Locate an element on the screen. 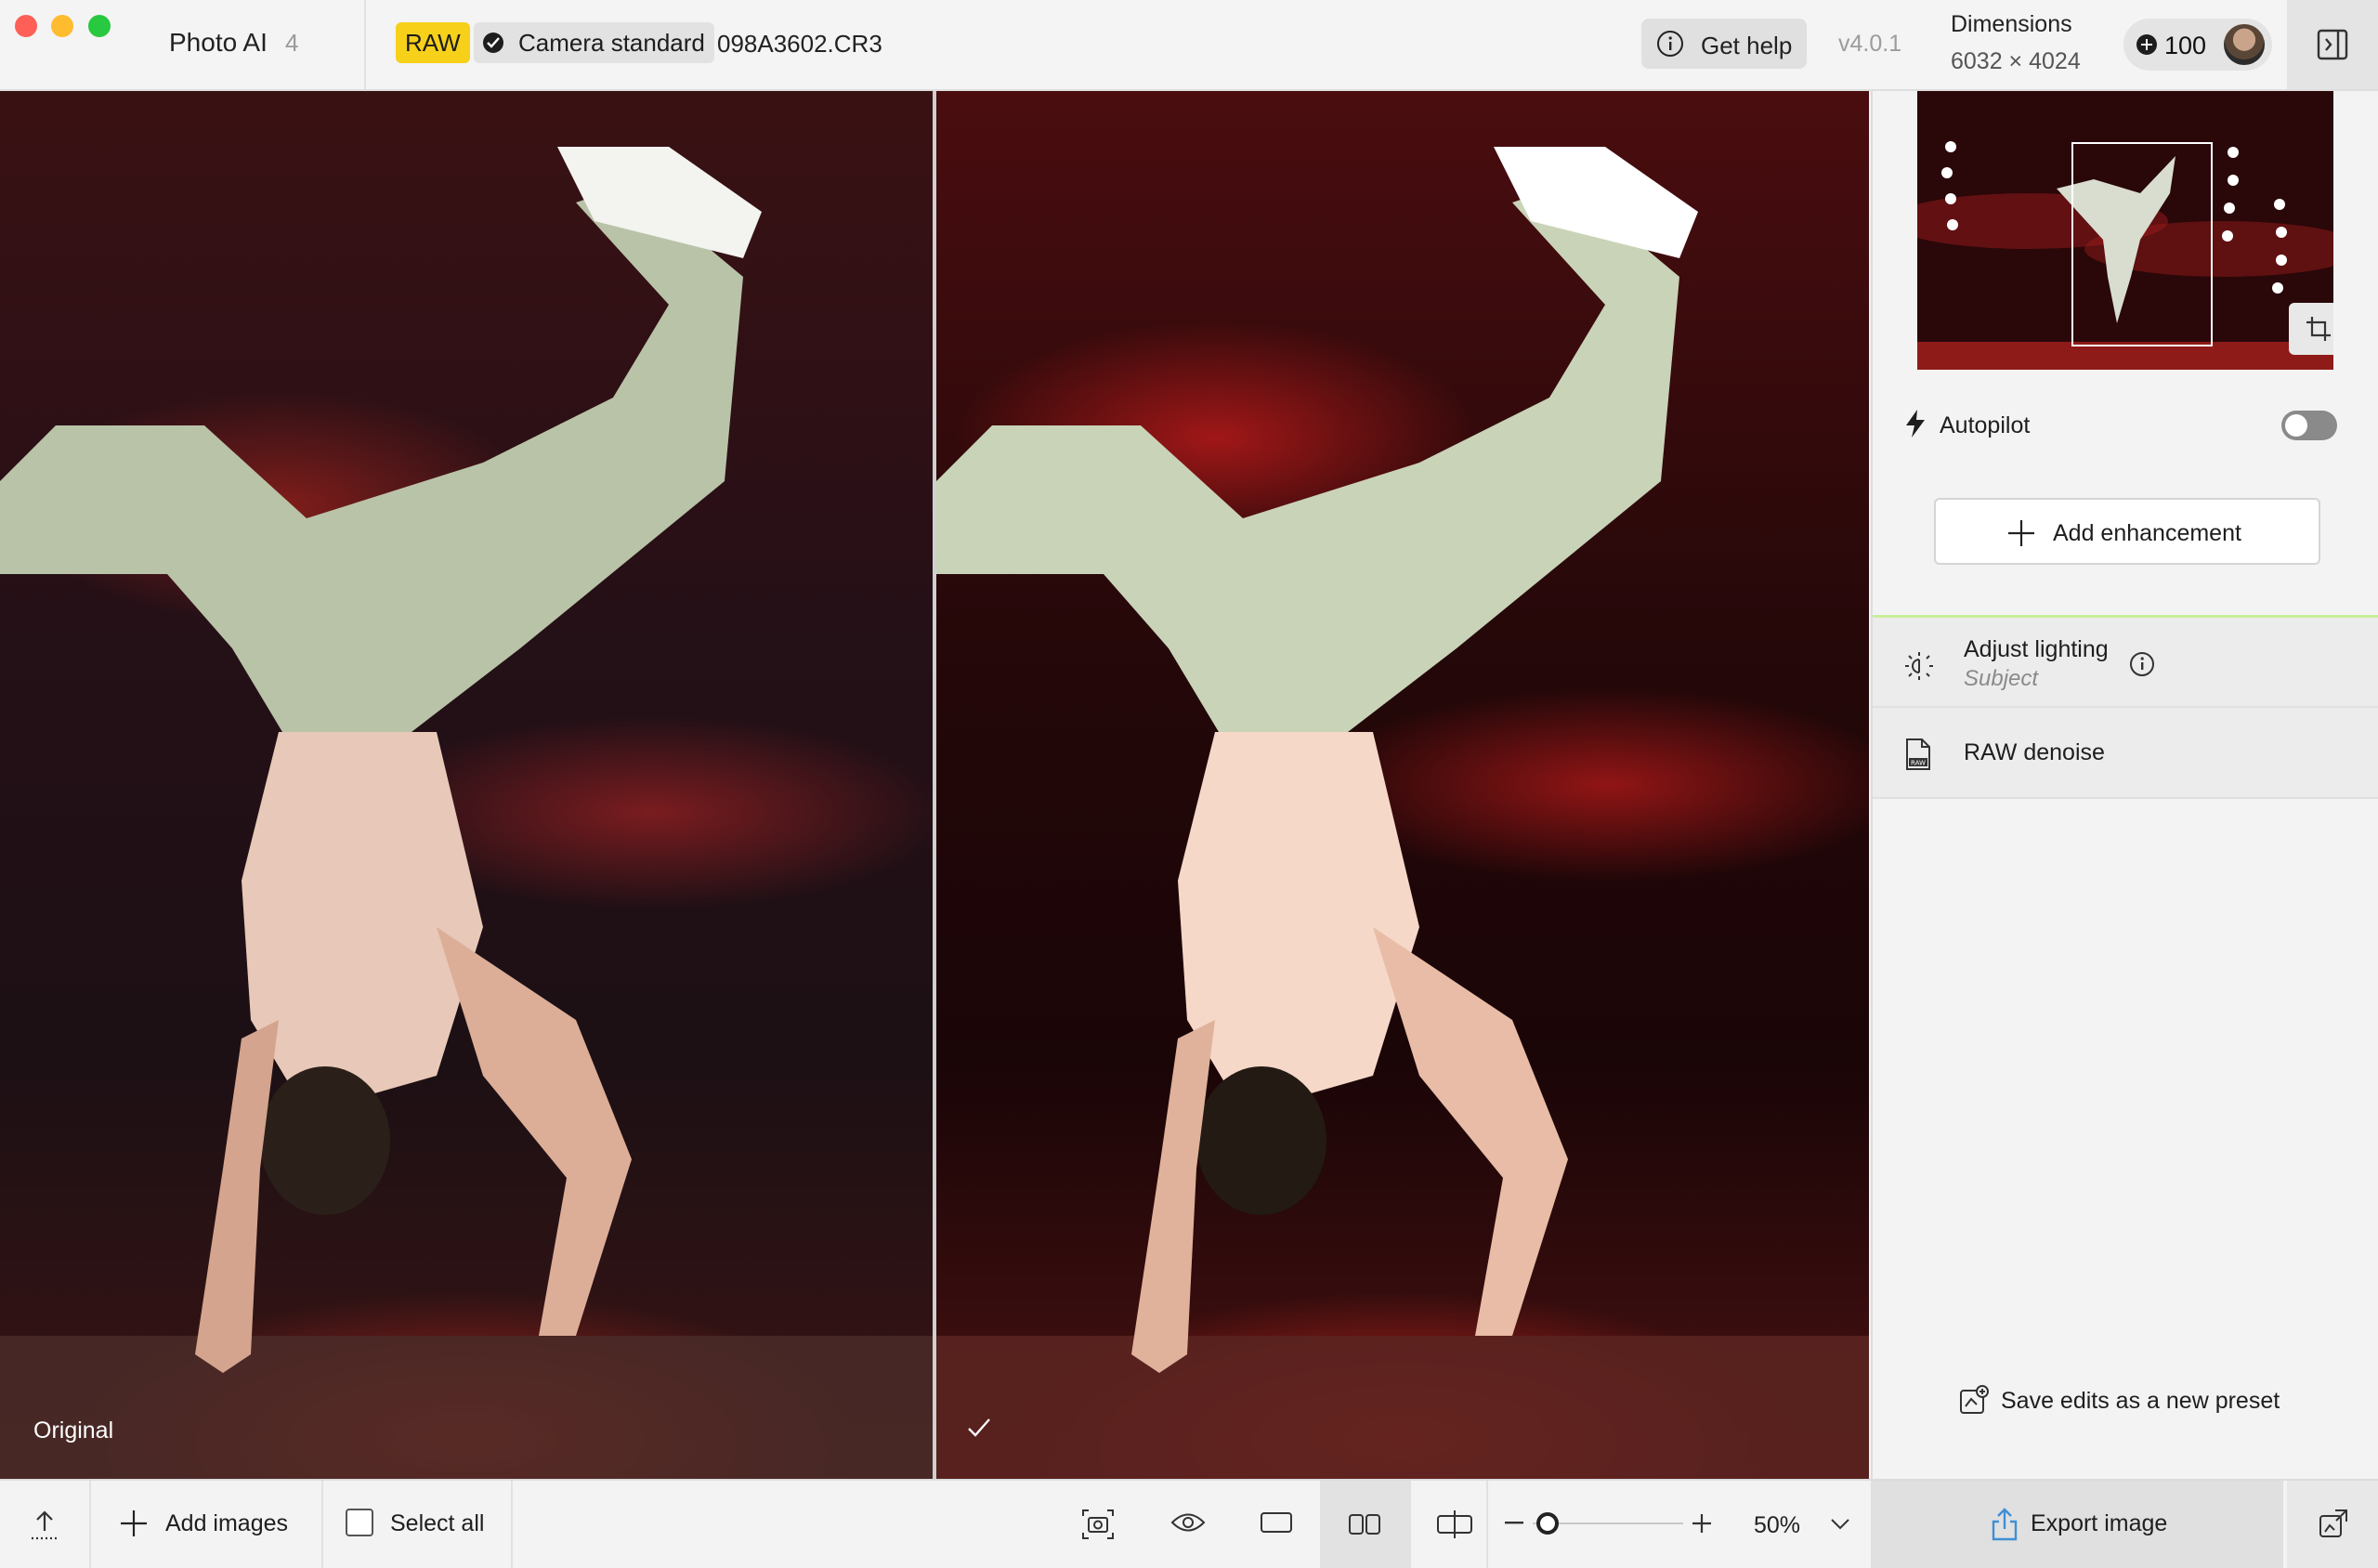 The width and height of the screenshot is (2378, 1568). add-images-button: Add images is located at coordinates (206, 1524).